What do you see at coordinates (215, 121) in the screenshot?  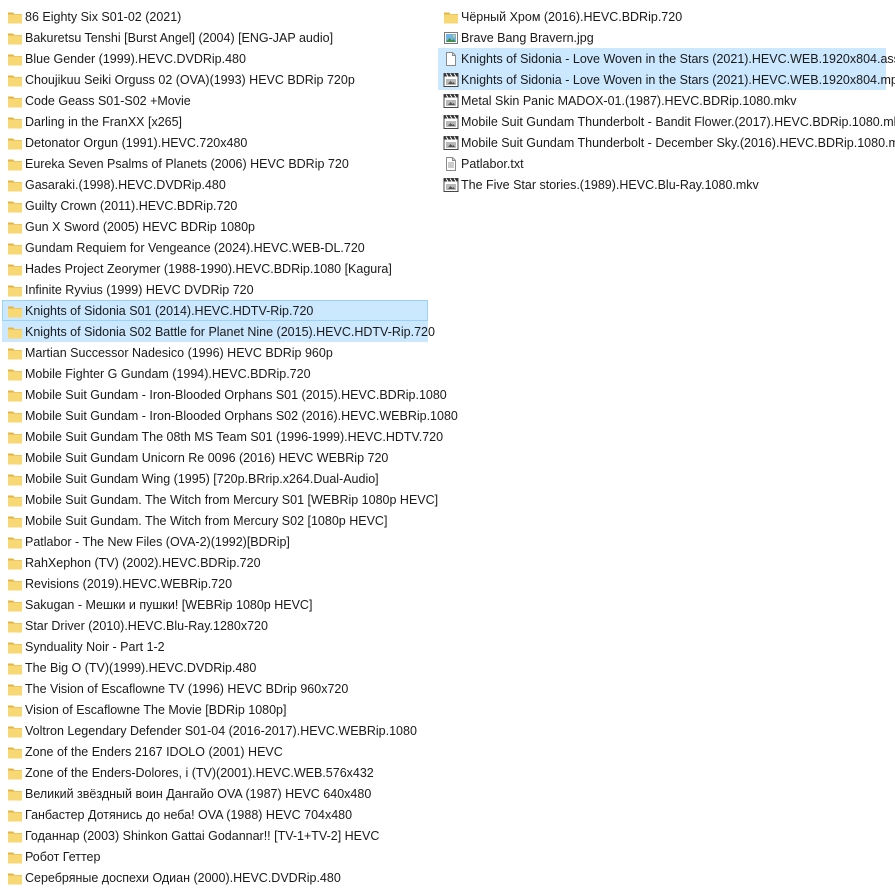 I see `file-list-item: Darling in the FranXX [x265]` at bounding box center [215, 121].